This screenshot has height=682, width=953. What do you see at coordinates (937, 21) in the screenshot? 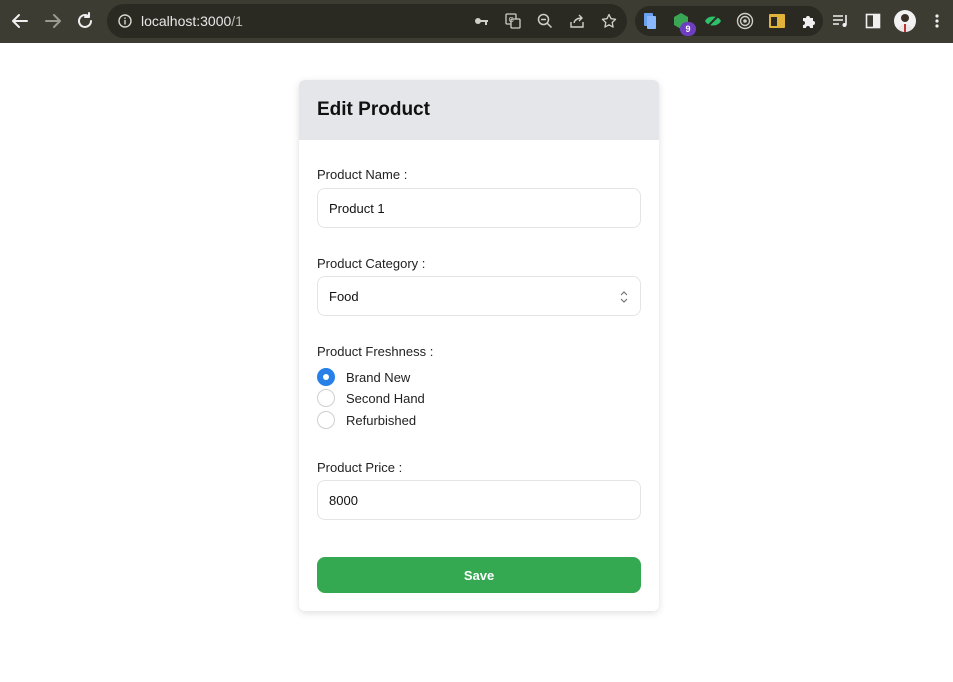
I see `menu-icon` at bounding box center [937, 21].